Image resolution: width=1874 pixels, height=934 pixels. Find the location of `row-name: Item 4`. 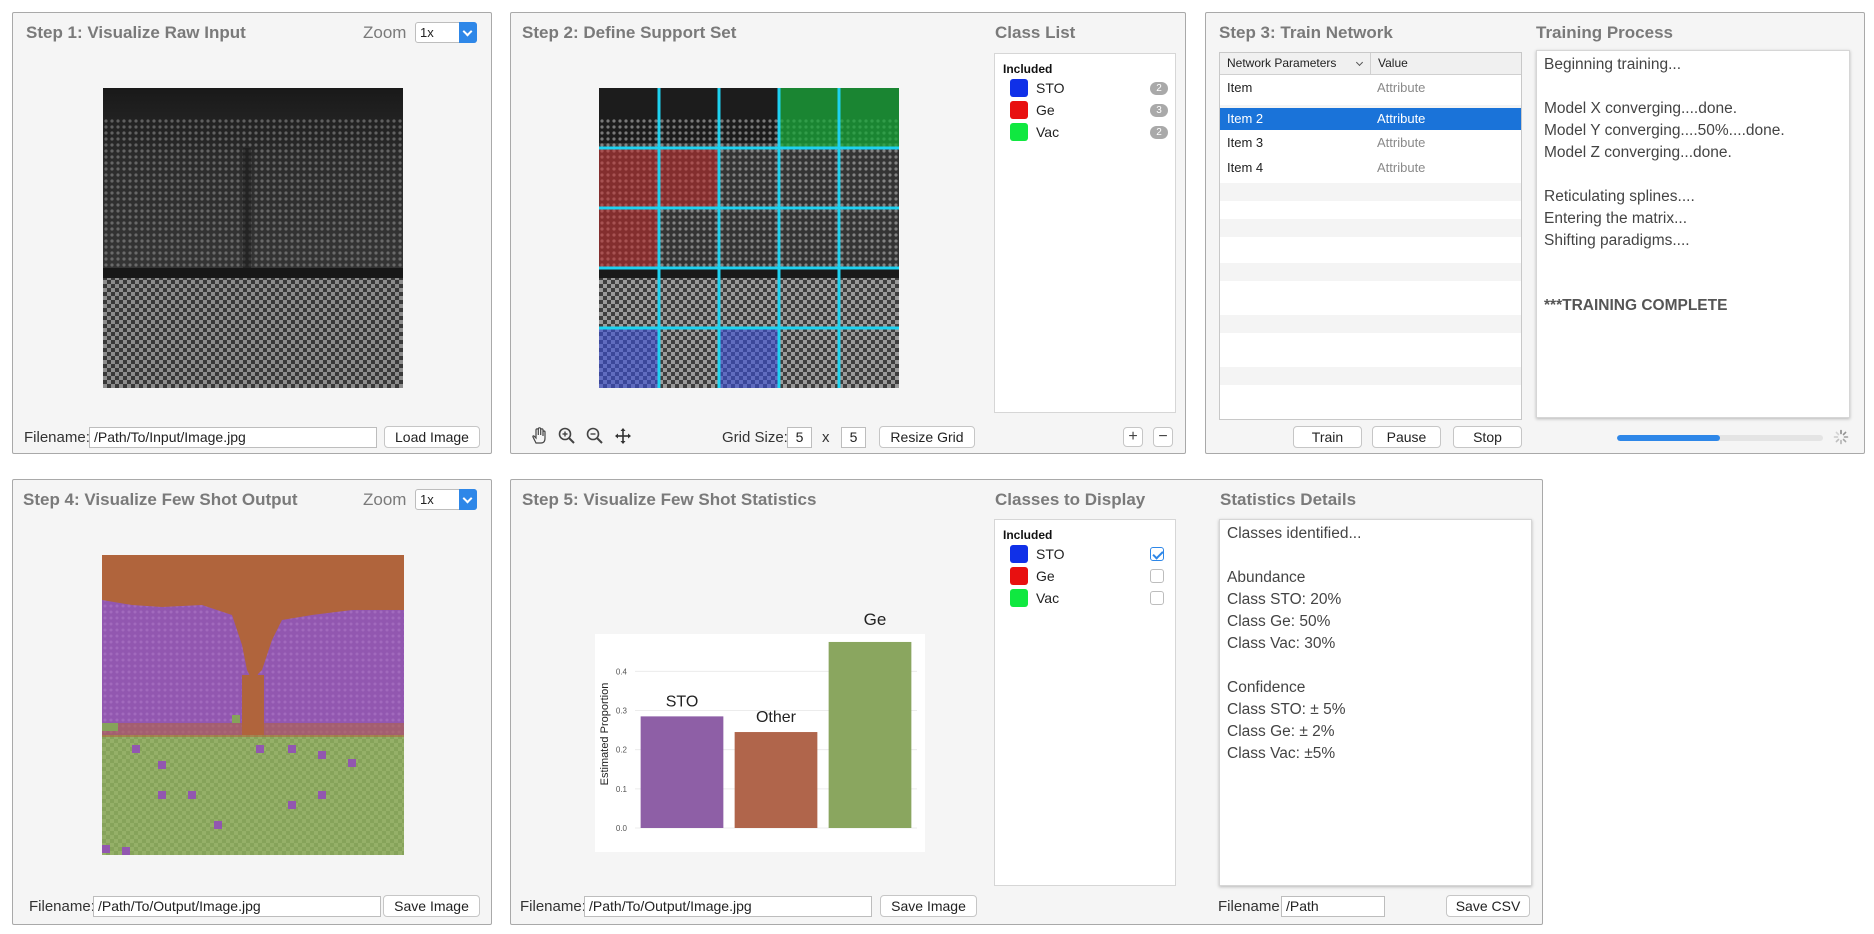

row-name: Item 4 is located at coordinates (1245, 167).